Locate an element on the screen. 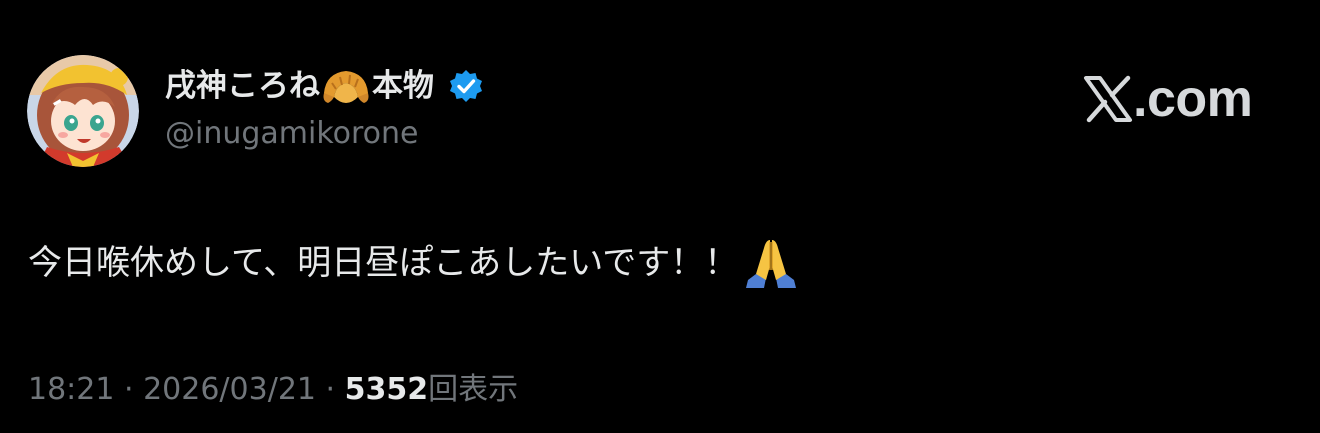 This screenshot has width=1320, height=433. views-count: 5352 is located at coordinates (386, 389).